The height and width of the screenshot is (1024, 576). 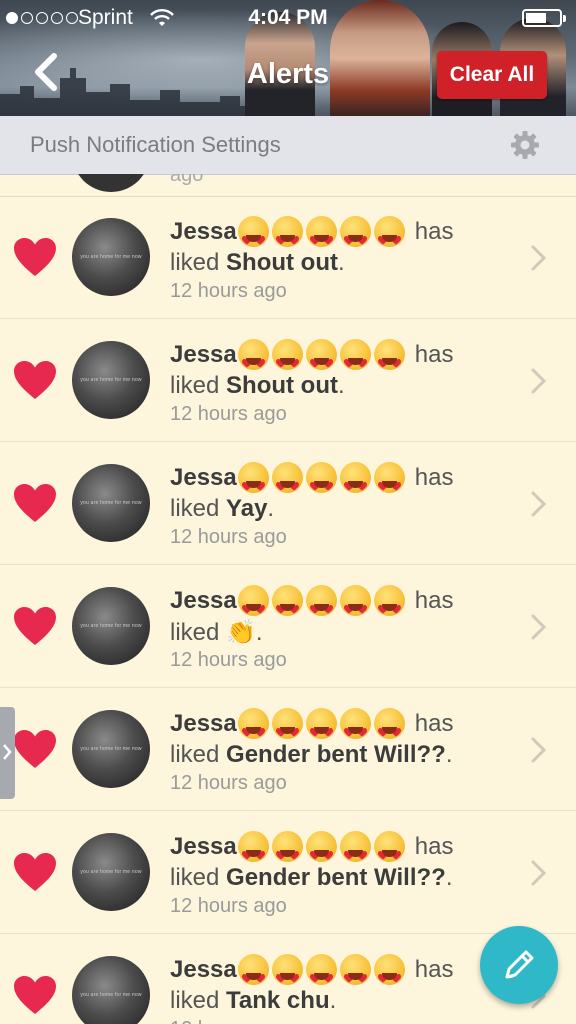 I want to click on status-time: 4:04 PM, so click(x=288, y=17).